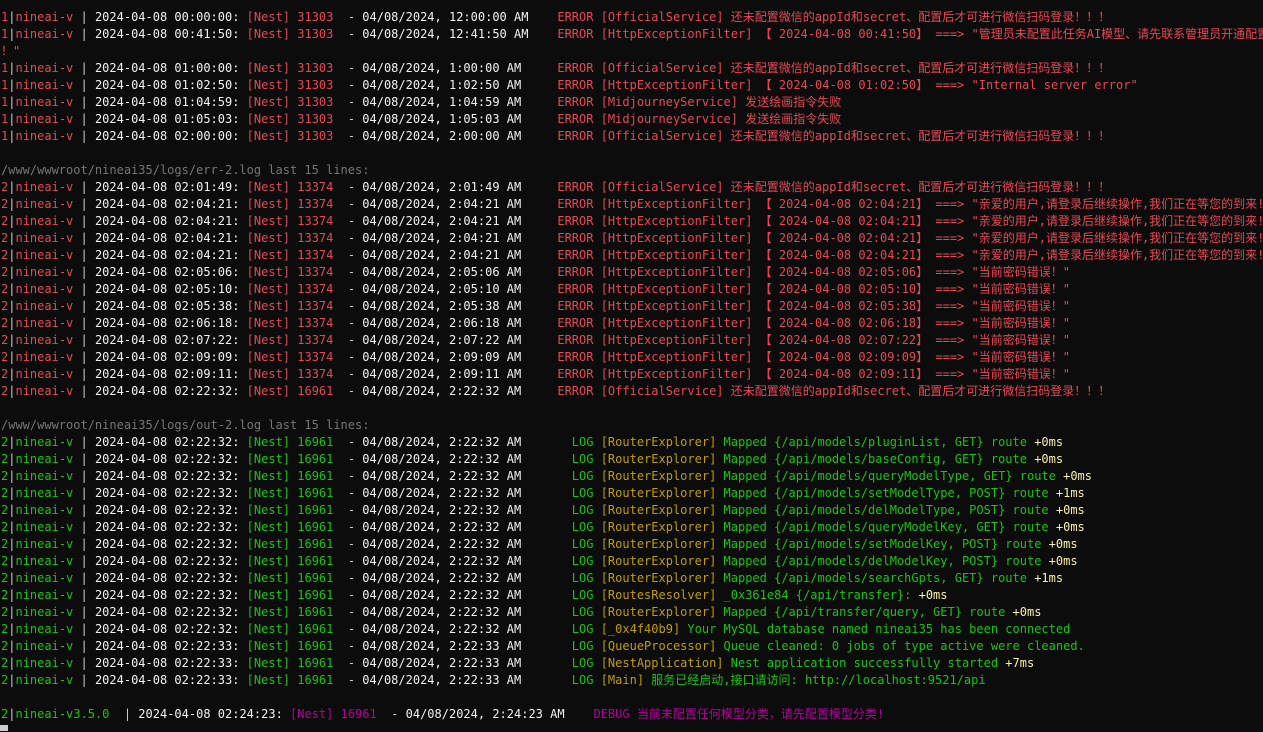  What do you see at coordinates (170, 85) in the screenshot?
I see `log-timestamp: 2024-04-08 01:02:50:` at bounding box center [170, 85].